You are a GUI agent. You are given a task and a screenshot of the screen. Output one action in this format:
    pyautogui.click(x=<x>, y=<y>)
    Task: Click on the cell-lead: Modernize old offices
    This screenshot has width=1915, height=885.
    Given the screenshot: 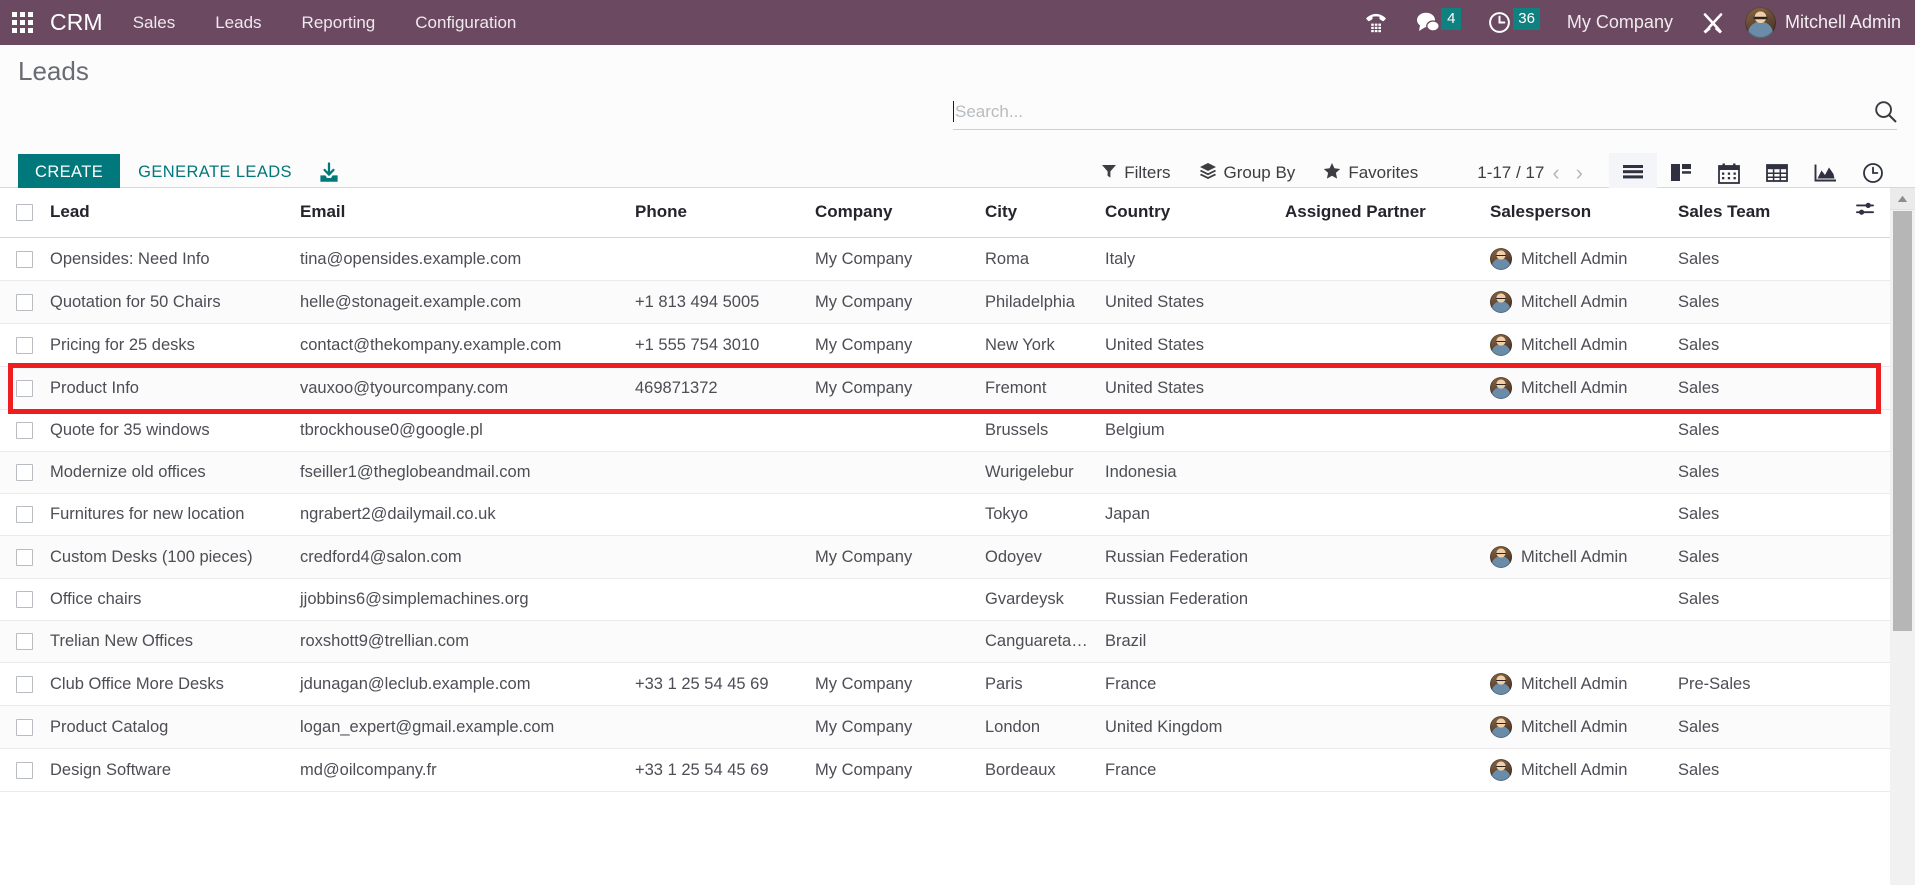 What is the action you would take?
    pyautogui.click(x=167, y=472)
    